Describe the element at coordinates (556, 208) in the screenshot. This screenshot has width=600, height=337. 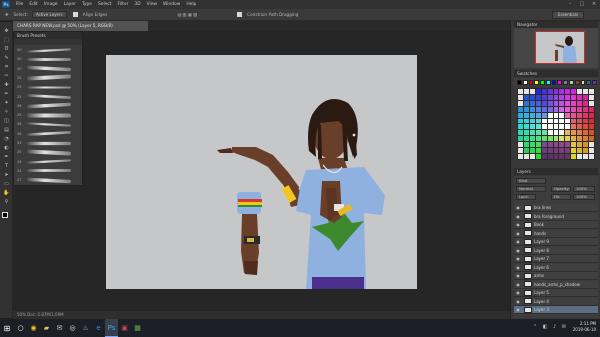
I see `layer-row: ◉ bra lines` at that location.